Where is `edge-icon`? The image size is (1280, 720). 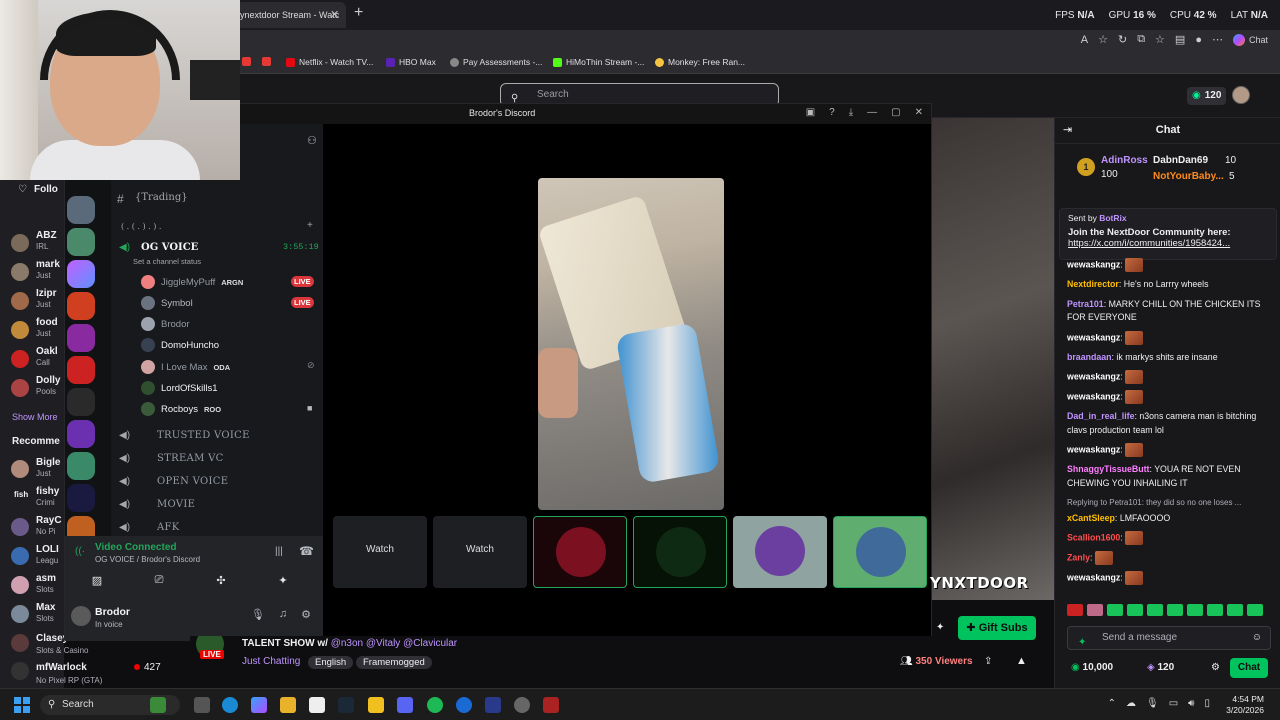
edge-icon is located at coordinates (230, 705).